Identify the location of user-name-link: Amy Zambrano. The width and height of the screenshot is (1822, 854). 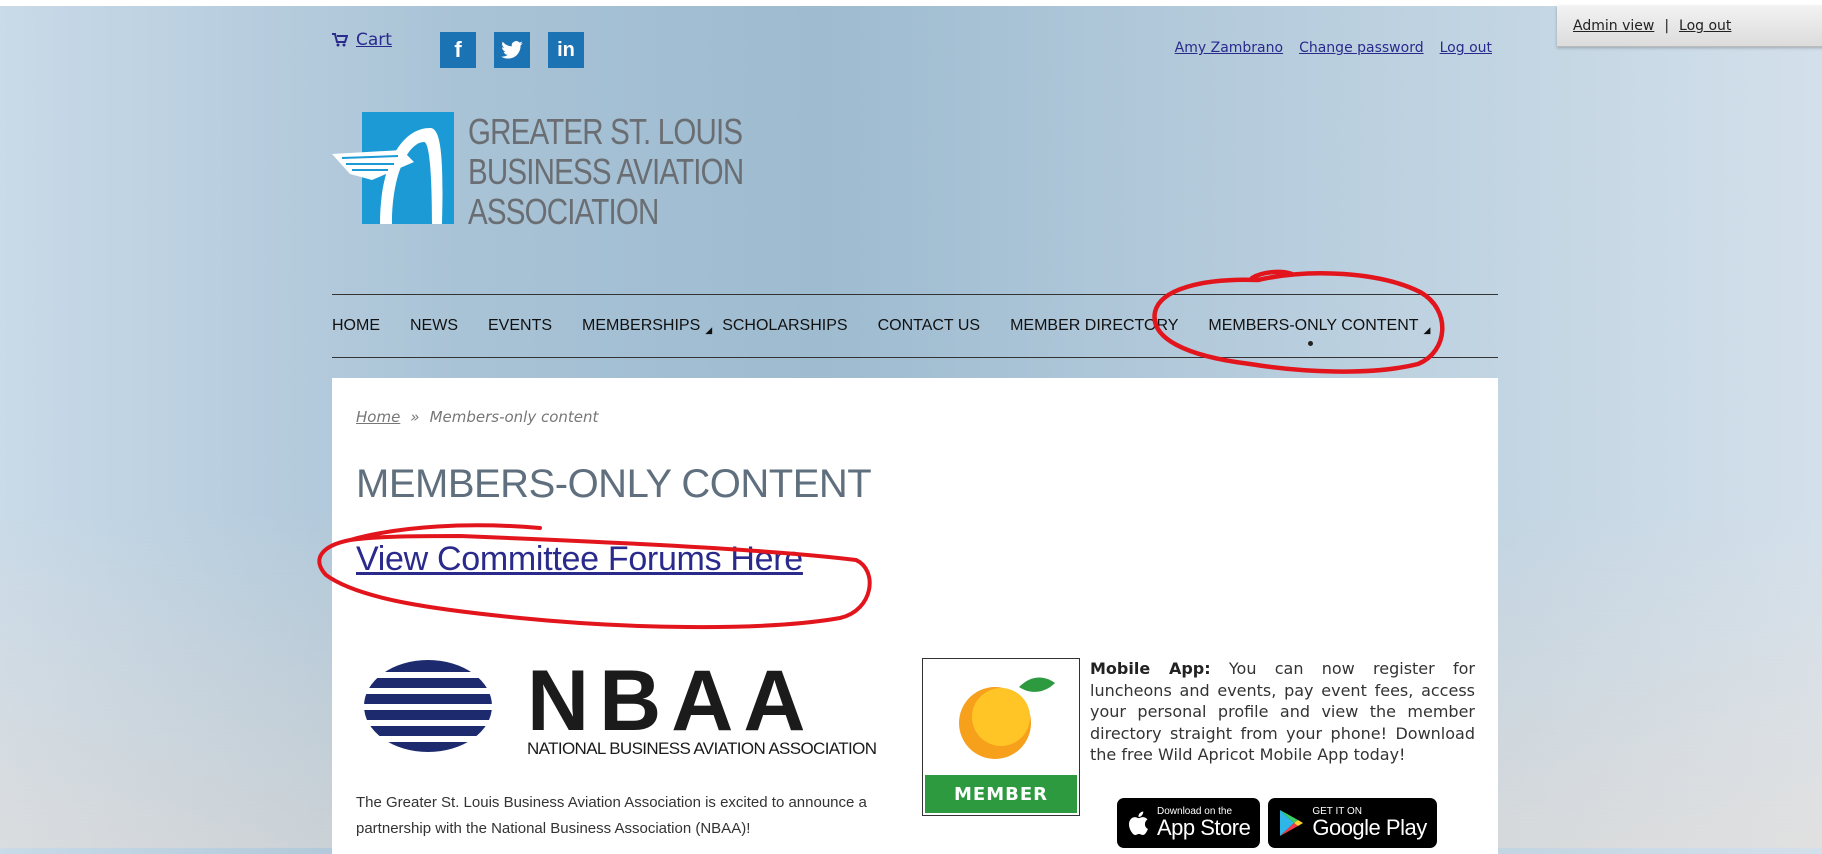
(1229, 48).